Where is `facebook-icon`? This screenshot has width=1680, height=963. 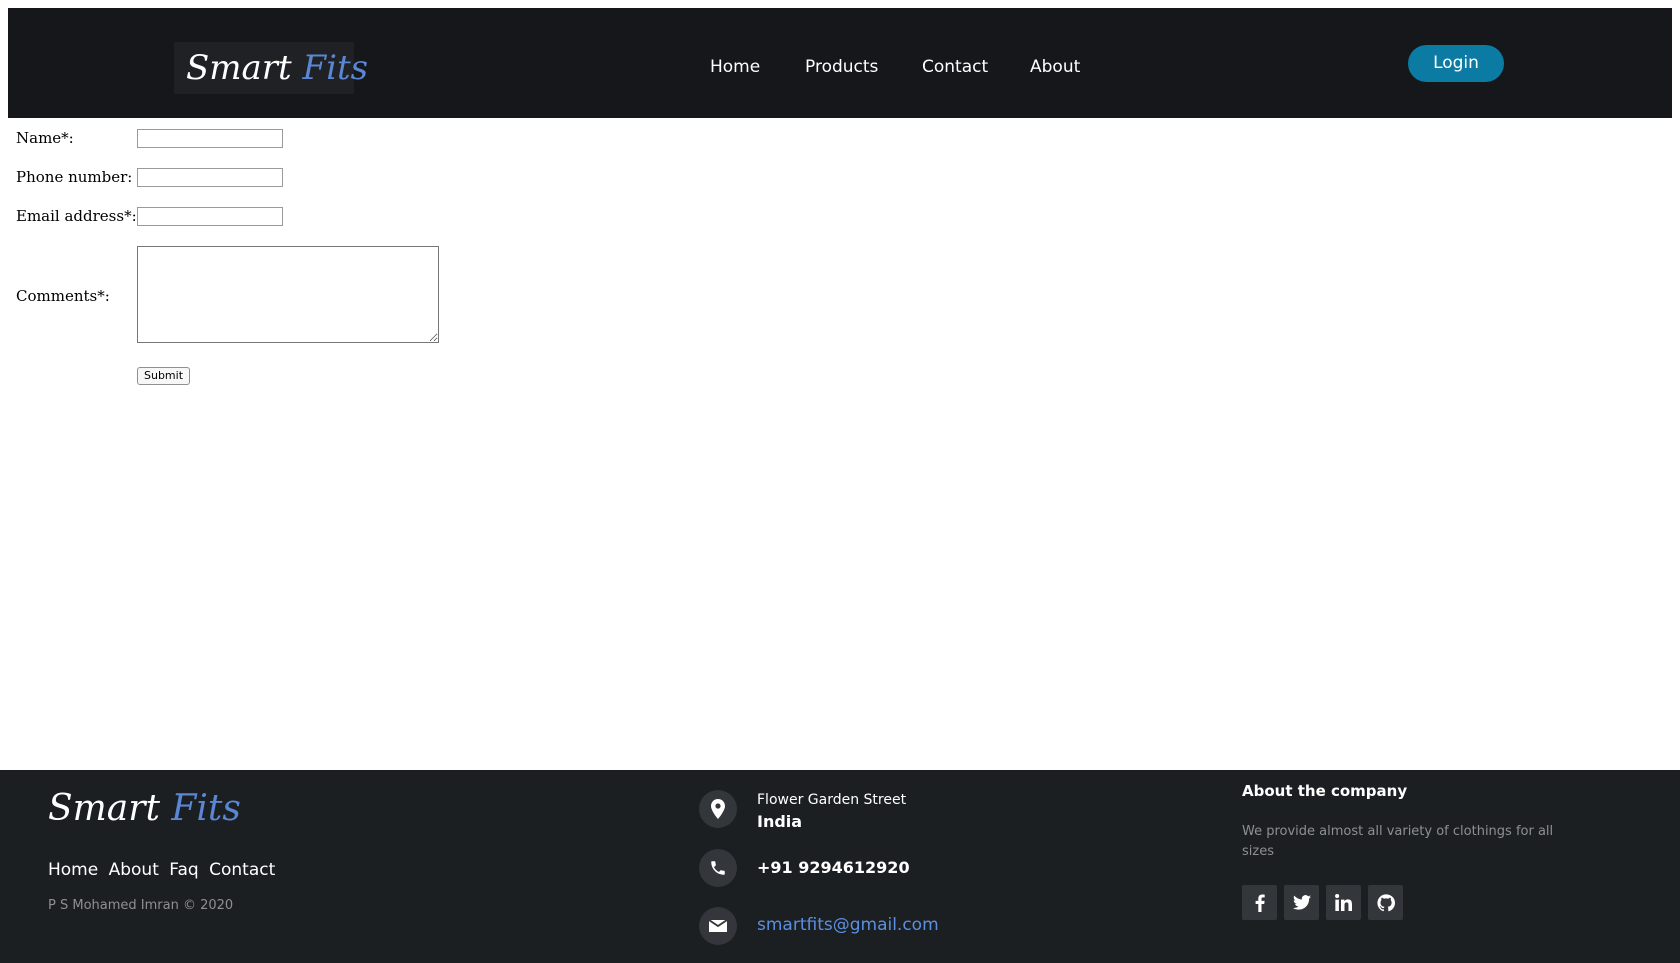
facebook-icon is located at coordinates (1259, 902).